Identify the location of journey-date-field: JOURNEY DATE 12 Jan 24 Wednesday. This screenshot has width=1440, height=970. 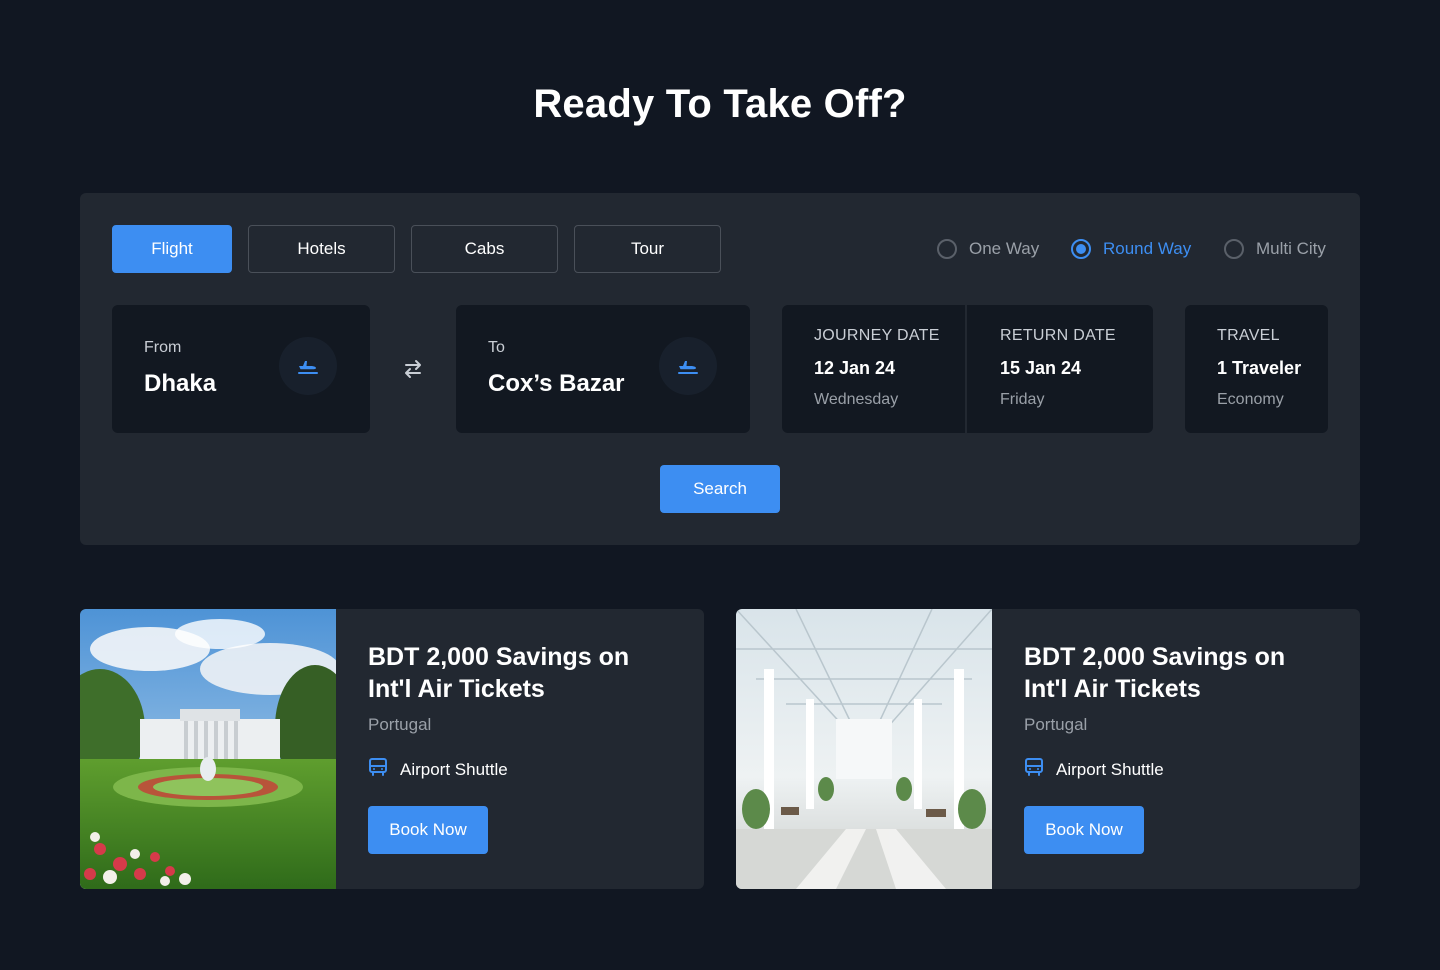
(874, 369).